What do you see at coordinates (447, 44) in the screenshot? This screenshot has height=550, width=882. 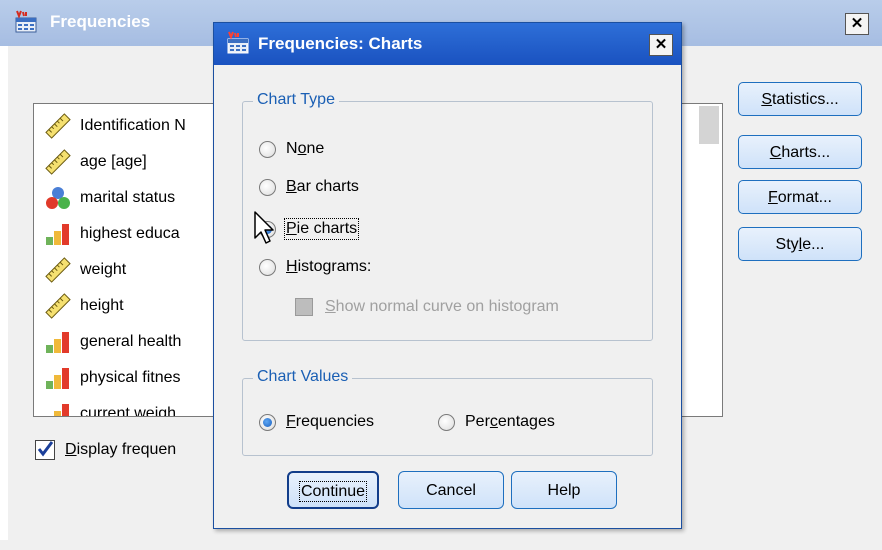 I see `charts-dialog-titlebar: Frequencies: Charts ✕` at bounding box center [447, 44].